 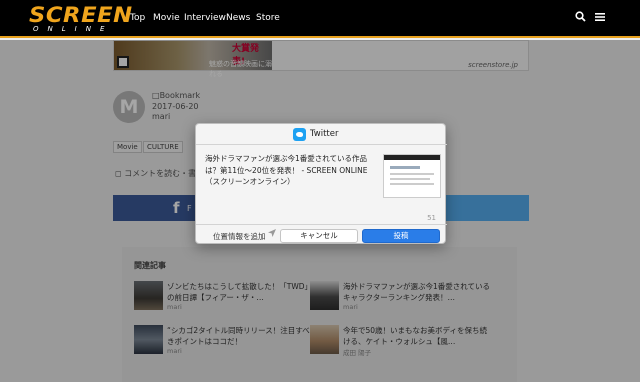 What do you see at coordinates (205, 18) in the screenshot?
I see `nav-item-interview: Interview` at bounding box center [205, 18].